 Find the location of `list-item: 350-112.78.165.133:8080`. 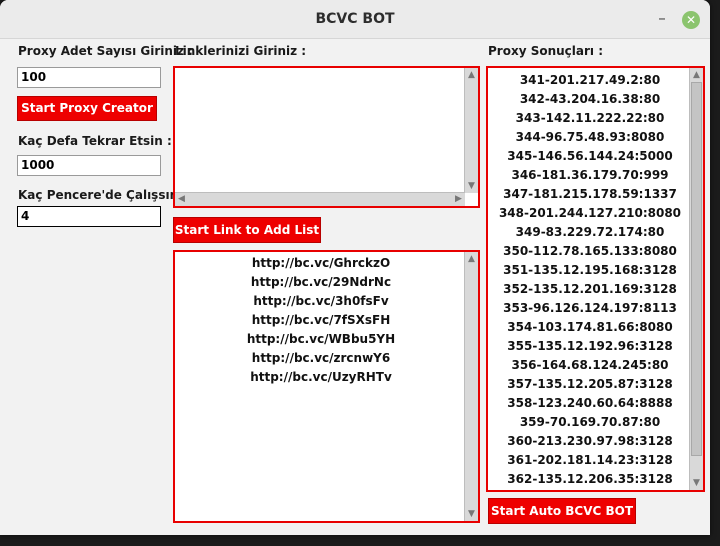

list-item: 350-112.78.165.133:8080 is located at coordinates (590, 251).